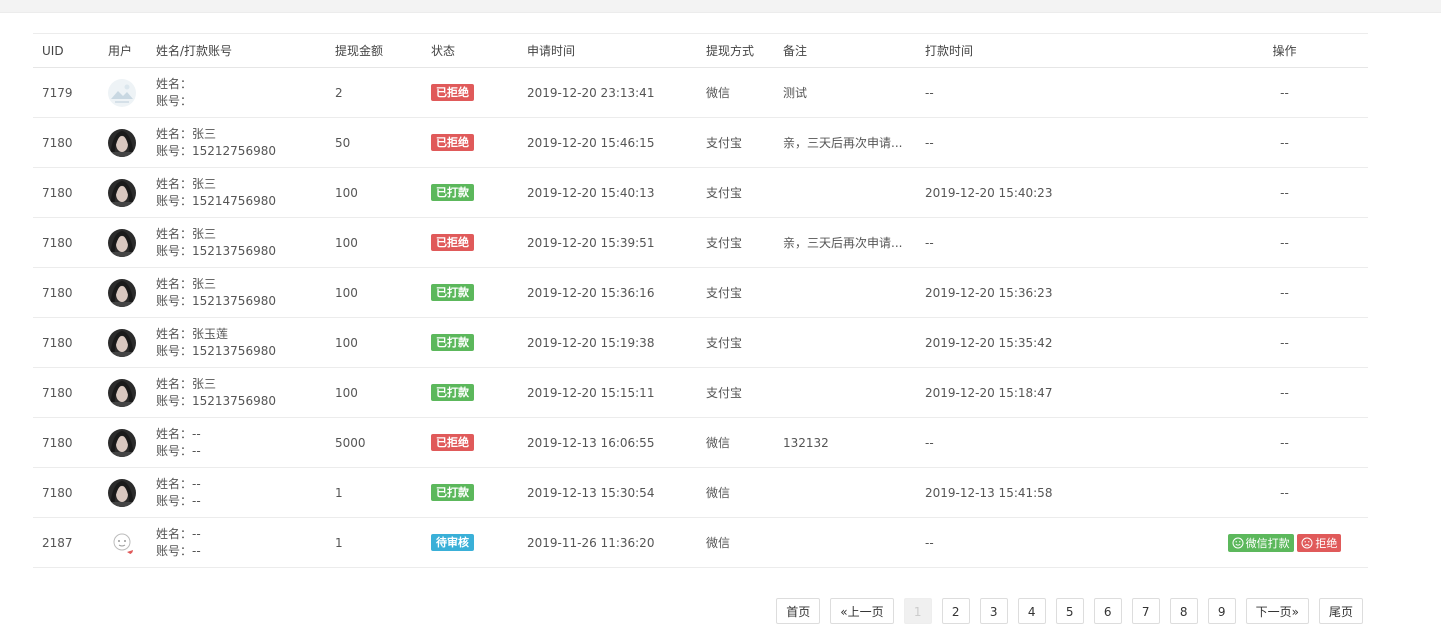 Image resolution: width=1441 pixels, height=643 pixels. What do you see at coordinates (720, 6) in the screenshot?
I see `top-bar` at bounding box center [720, 6].